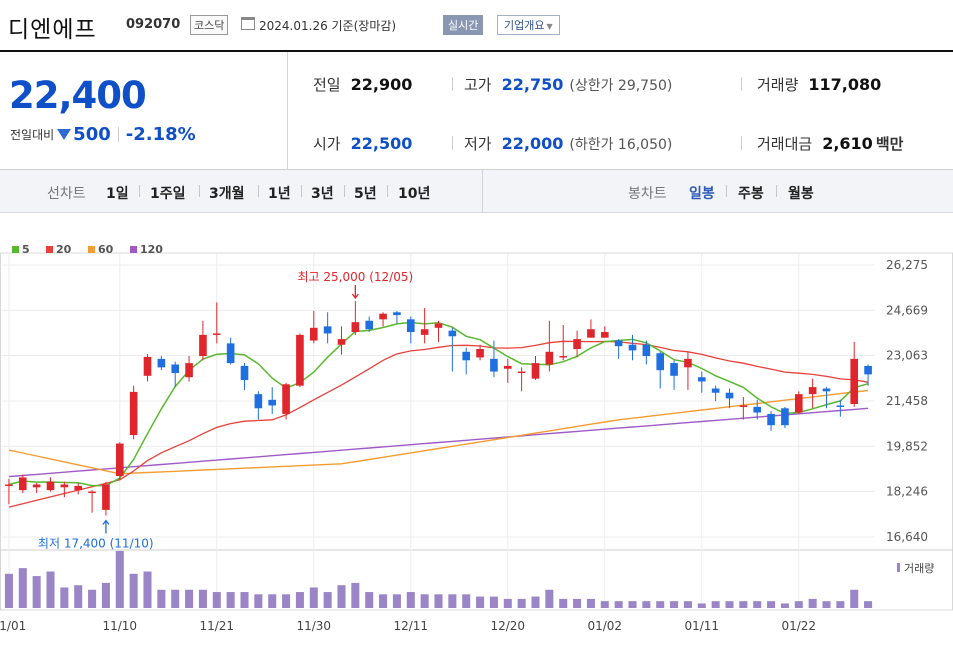  Describe the element at coordinates (365, 193) in the screenshot. I see `period-5y: 5년` at that location.